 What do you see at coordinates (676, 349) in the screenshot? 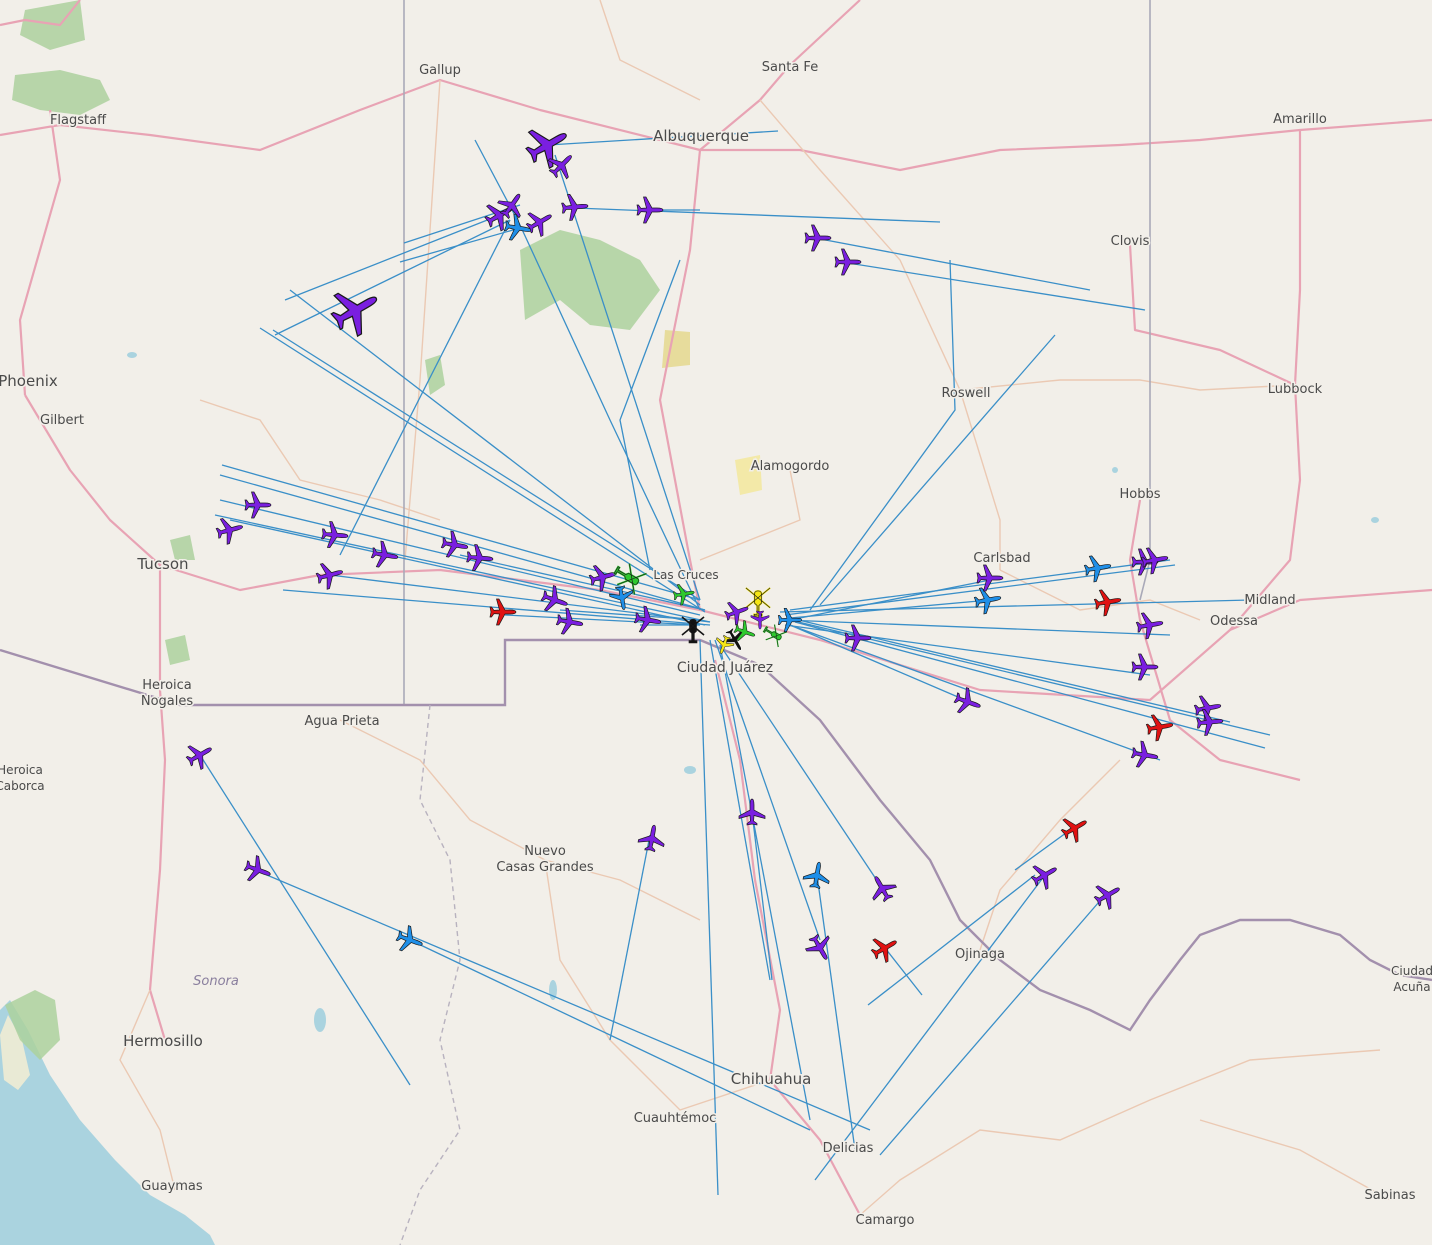
I see `sand-area` at bounding box center [676, 349].